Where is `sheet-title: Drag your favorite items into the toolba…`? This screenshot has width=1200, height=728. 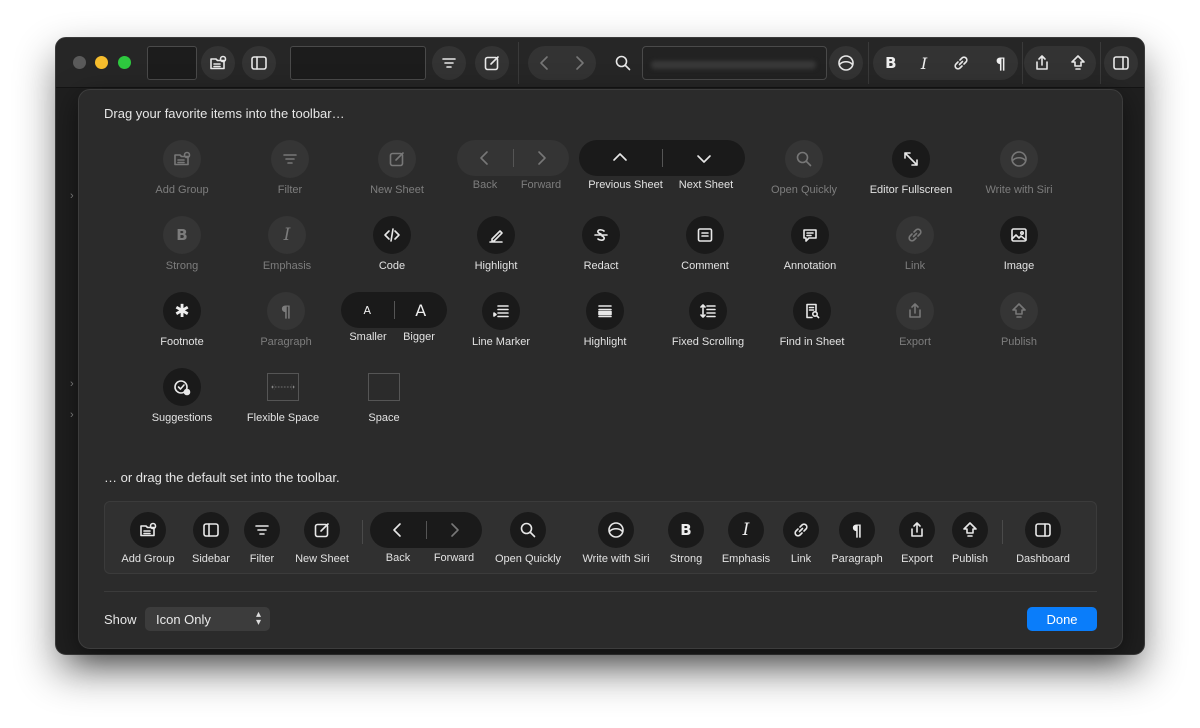 sheet-title: Drag your favorite items into the toolba… is located at coordinates (224, 113).